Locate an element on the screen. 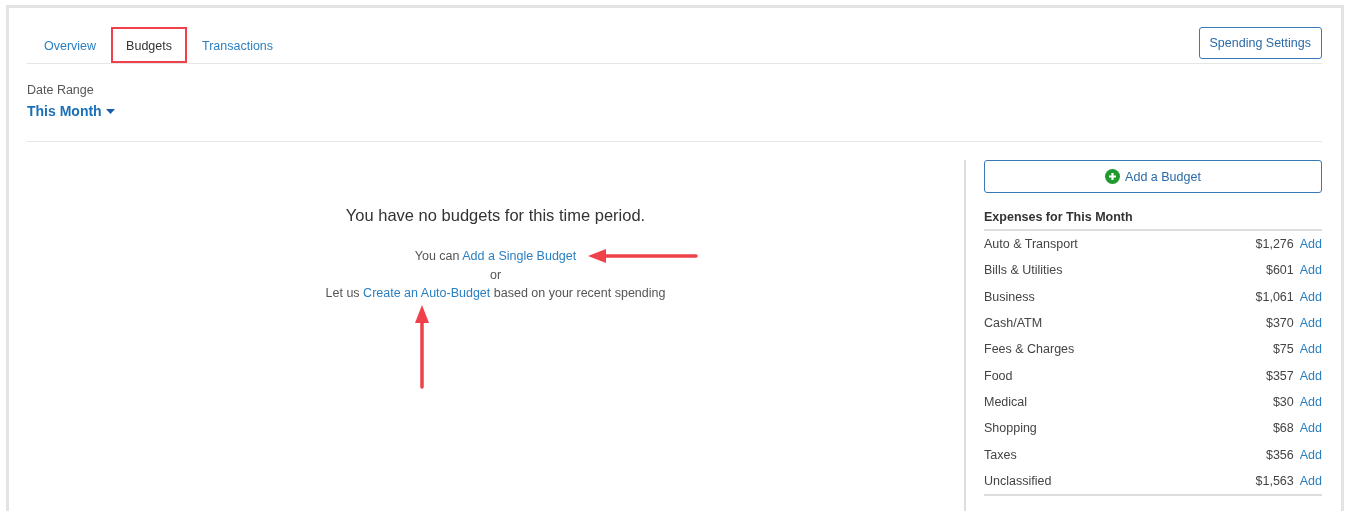 Image resolution: width=1350 pixels, height=511 pixels. amount: $357 is located at coordinates (1279, 375).